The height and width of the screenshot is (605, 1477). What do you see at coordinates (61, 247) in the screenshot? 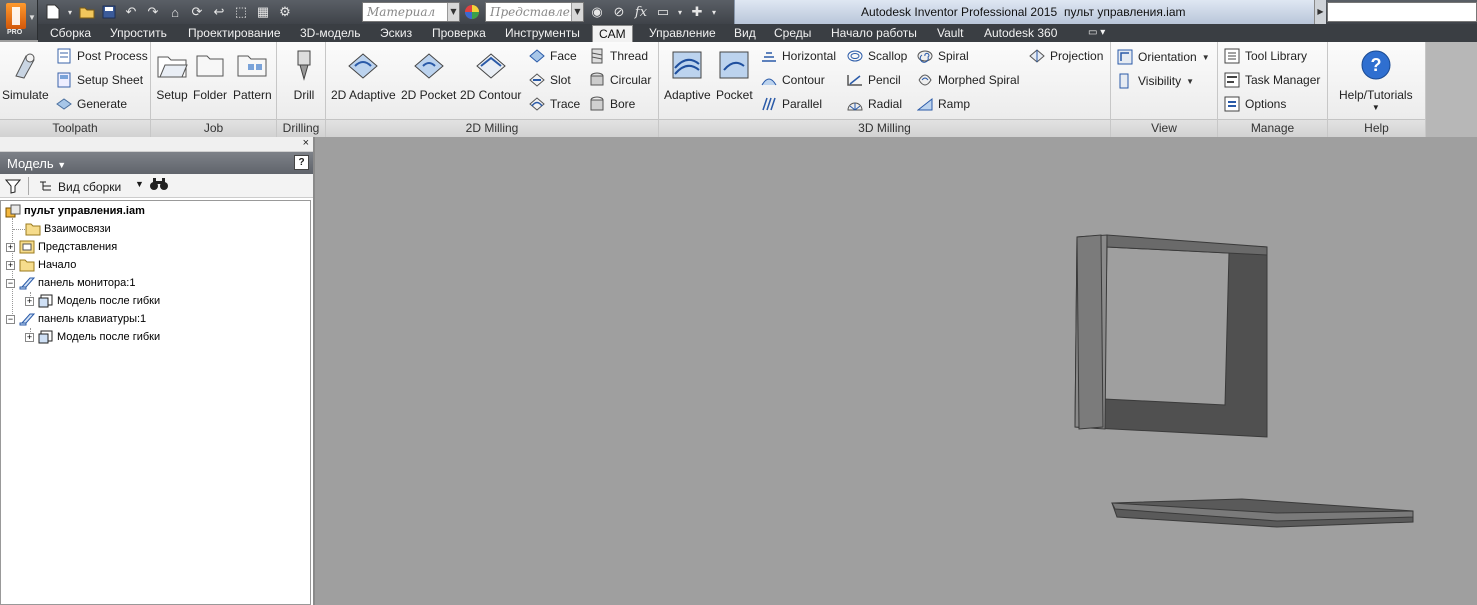
I see `tree-item-representations: + Представления` at bounding box center [61, 247].